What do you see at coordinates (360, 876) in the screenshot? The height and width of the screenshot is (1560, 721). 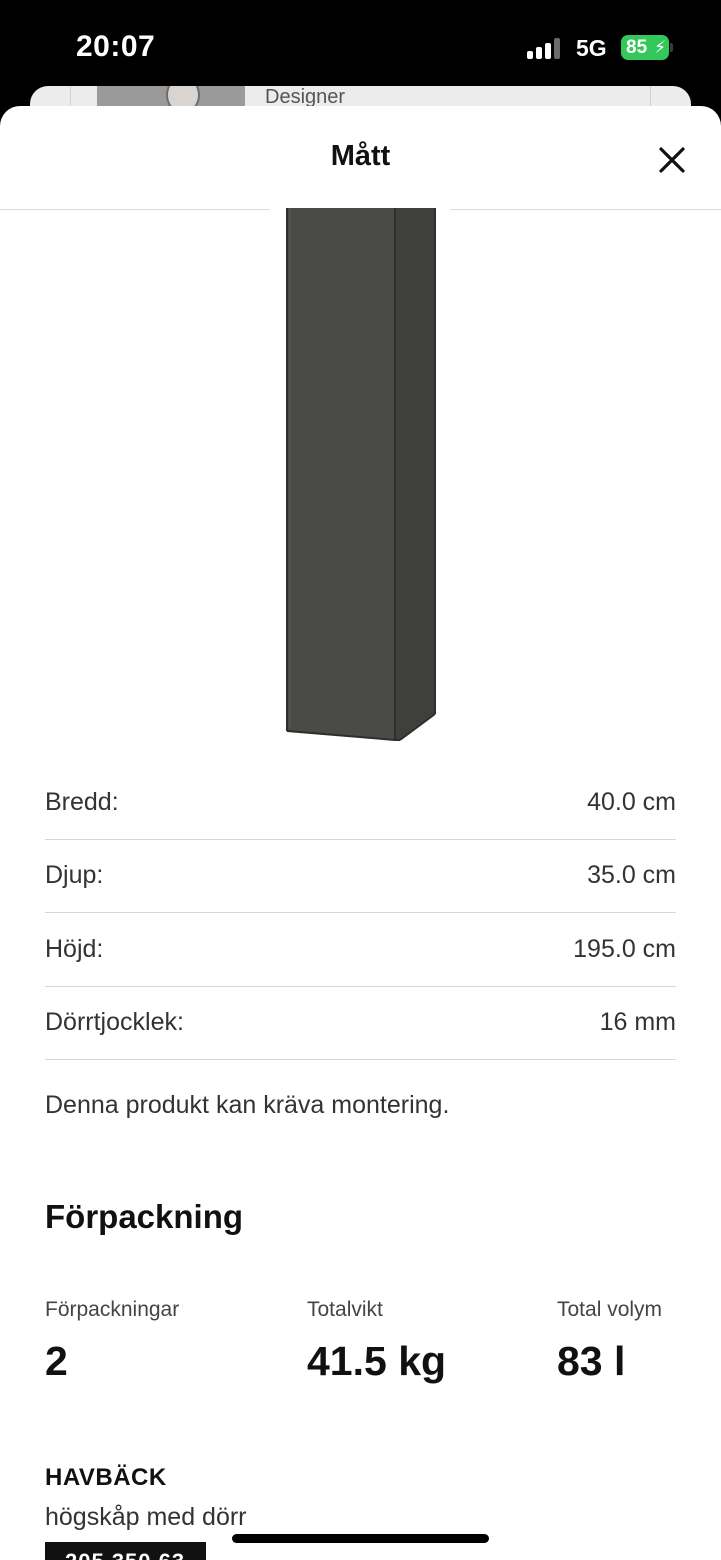 I see `dimension-row-depth: Djup: 35.0 cm` at bounding box center [360, 876].